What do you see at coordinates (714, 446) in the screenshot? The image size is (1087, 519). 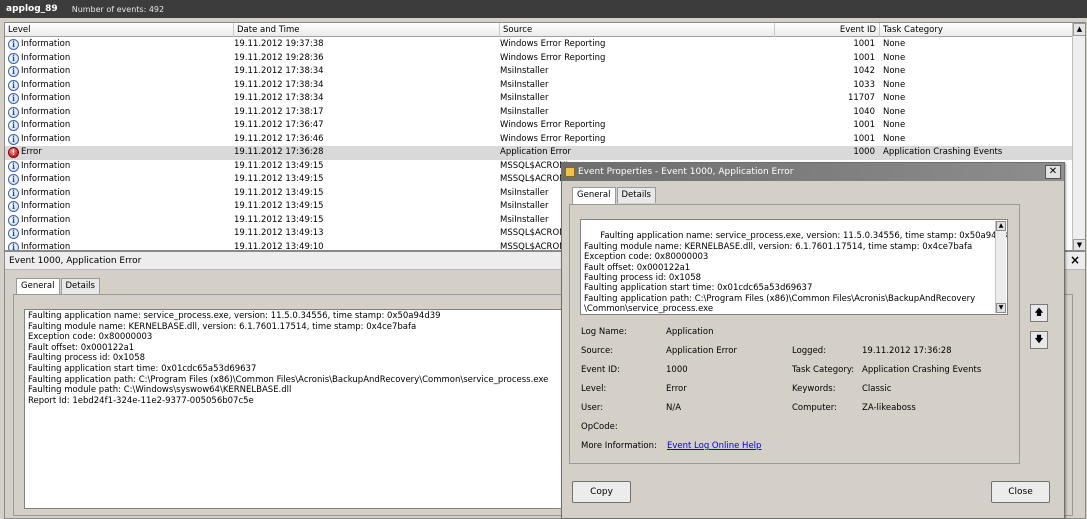 I see `event-log-online-help-link: Event Log Online Help` at bounding box center [714, 446].